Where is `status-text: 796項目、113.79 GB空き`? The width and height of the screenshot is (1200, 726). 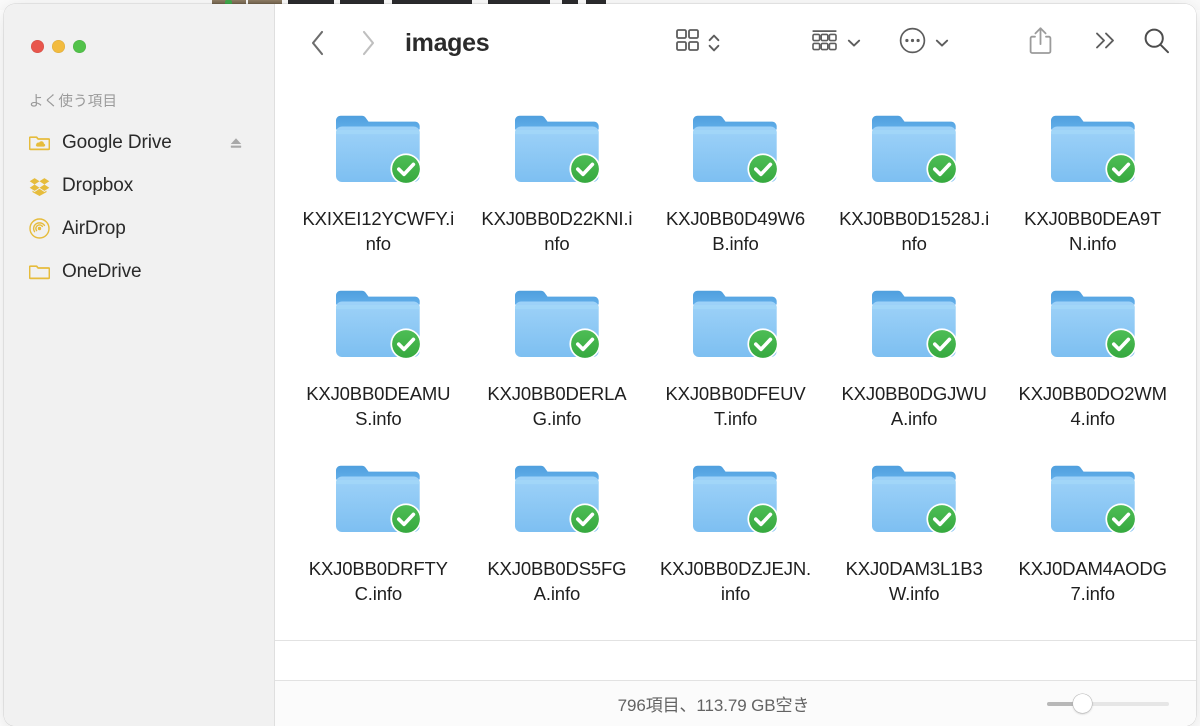 status-text: 796項目、113.79 GB空き is located at coordinates (713, 705).